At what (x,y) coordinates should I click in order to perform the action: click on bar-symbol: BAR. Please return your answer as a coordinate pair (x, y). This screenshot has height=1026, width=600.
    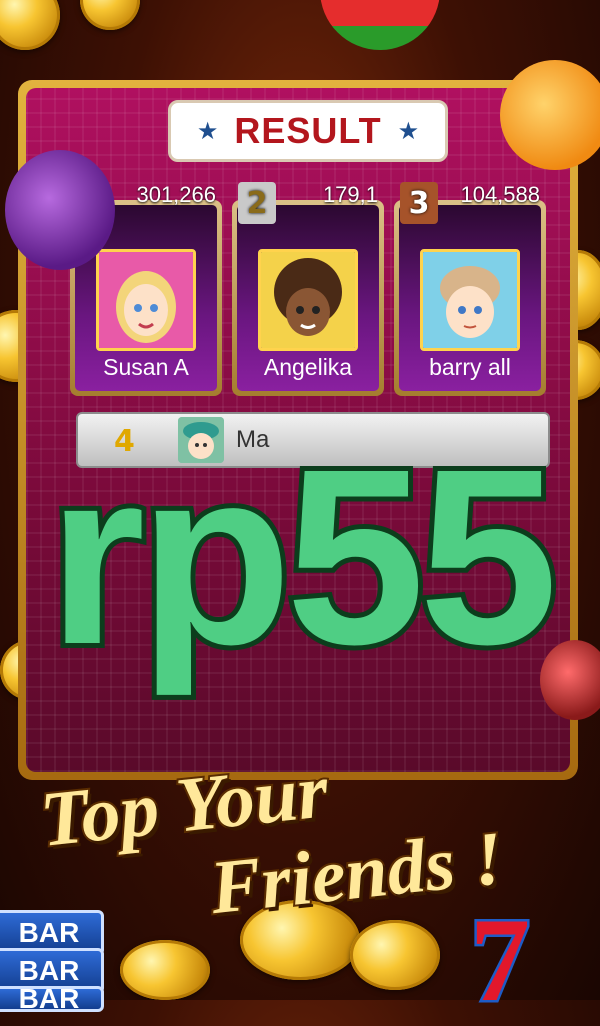
    Looking at the image, I should click on (52, 999).